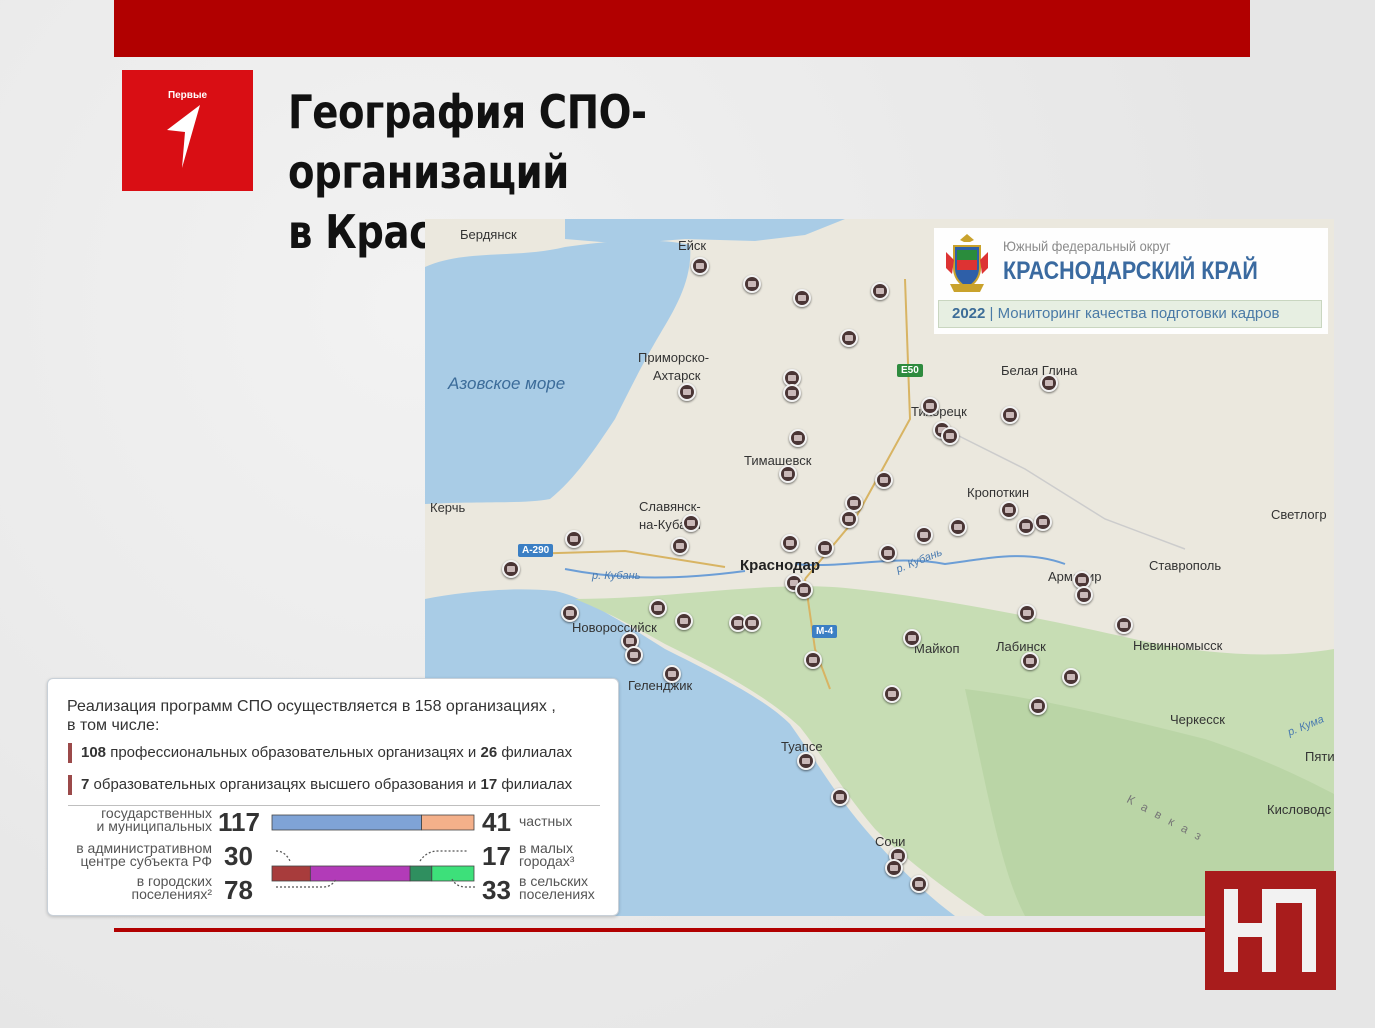  What do you see at coordinates (910, 370) in the screenshot?
I see `road-e50: E50` at bounding box center [910, 370].